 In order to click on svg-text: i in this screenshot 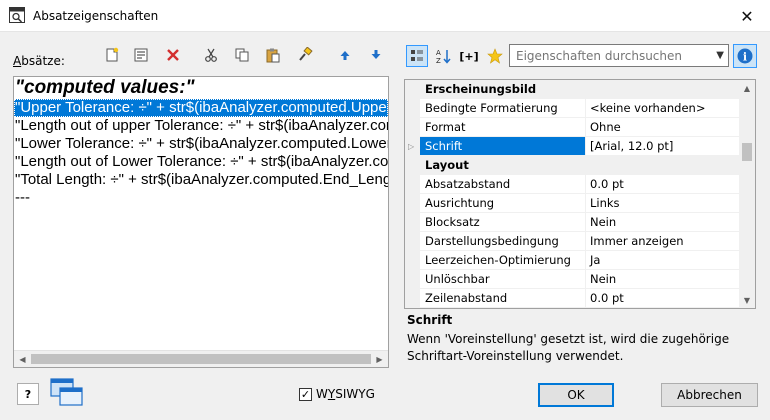, I will do `click(745, 57)`.